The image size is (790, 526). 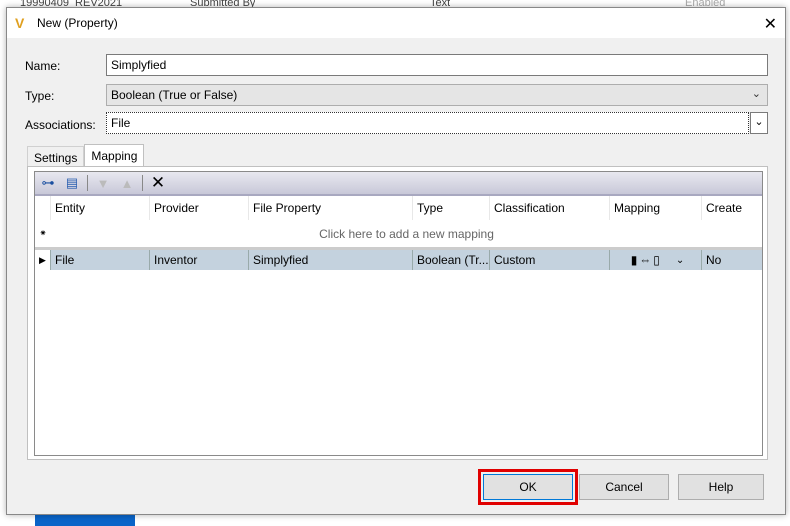 What do you see at coordinates (103, 183) in the screenshot?
I see `move-down-icon: ▼` at bounding box center [103, 183].